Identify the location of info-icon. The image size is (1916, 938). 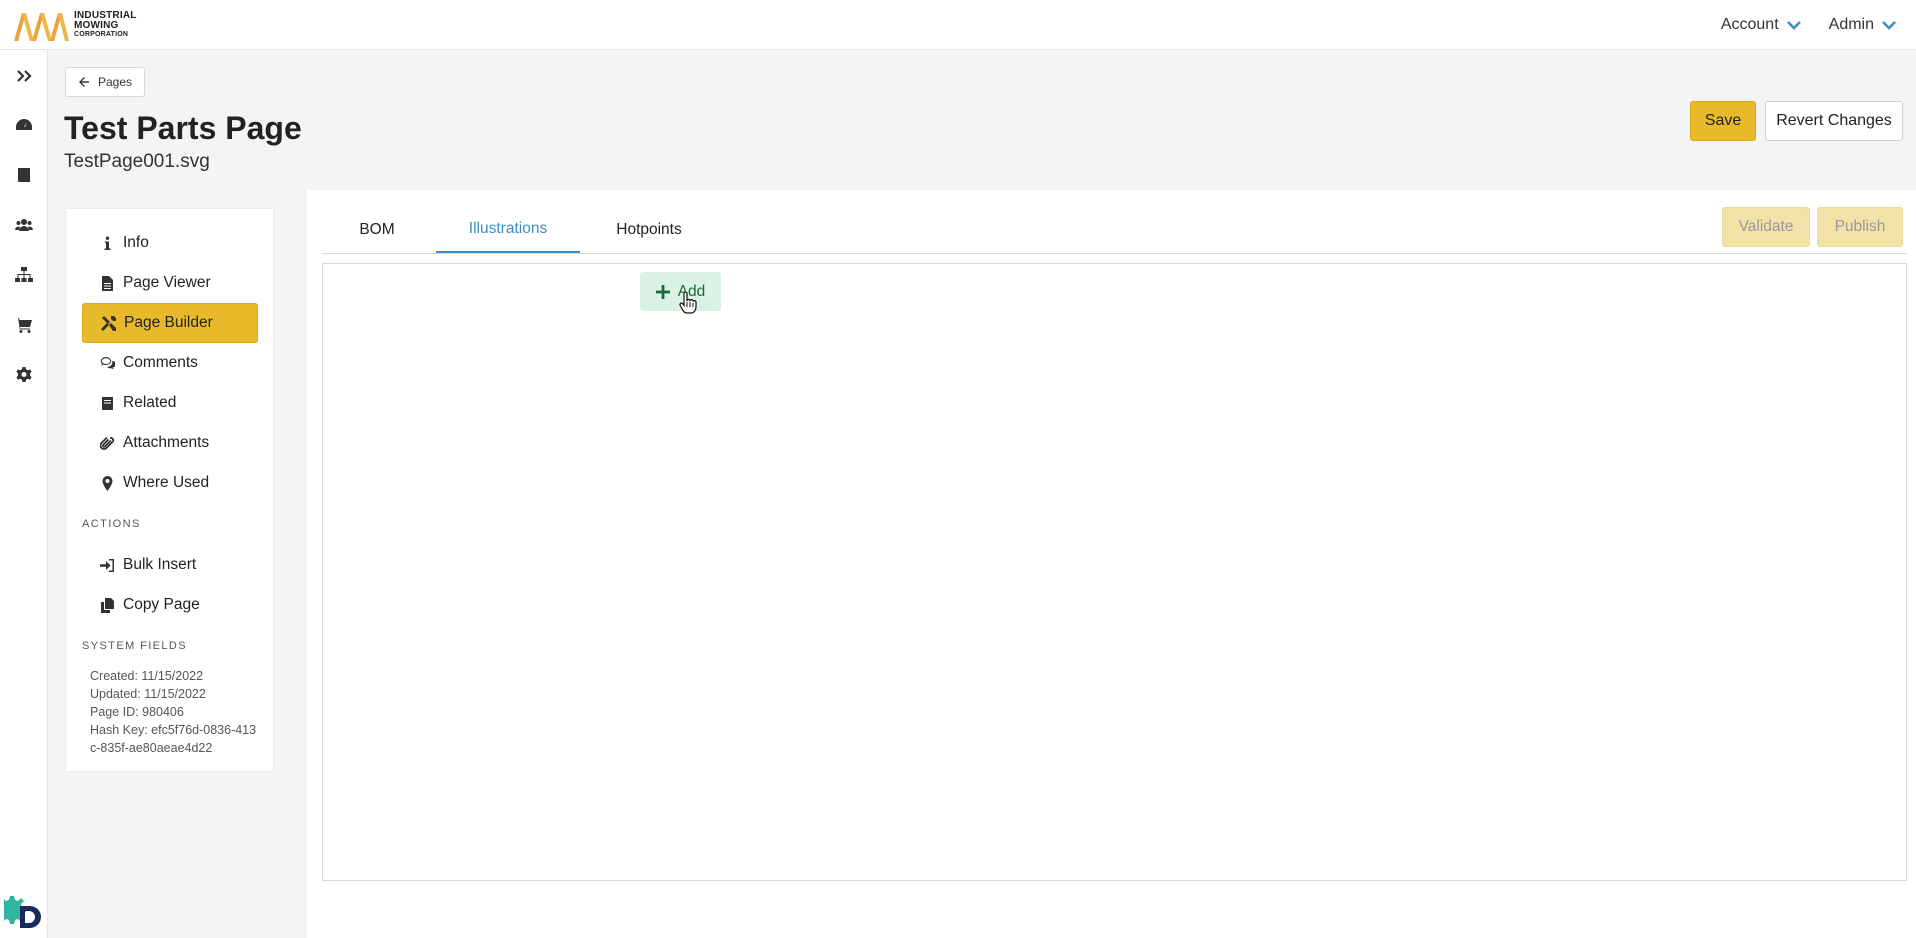
(107, 243).